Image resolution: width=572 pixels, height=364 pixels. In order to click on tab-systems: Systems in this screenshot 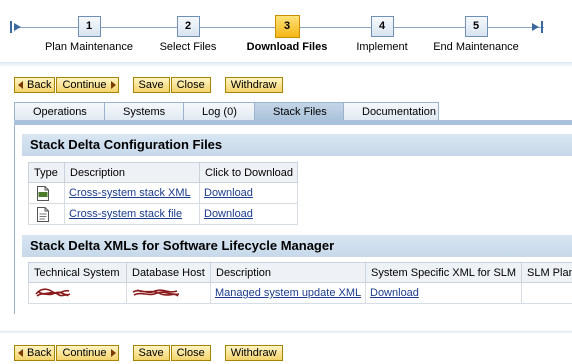, I will do `click(144, 111)`.